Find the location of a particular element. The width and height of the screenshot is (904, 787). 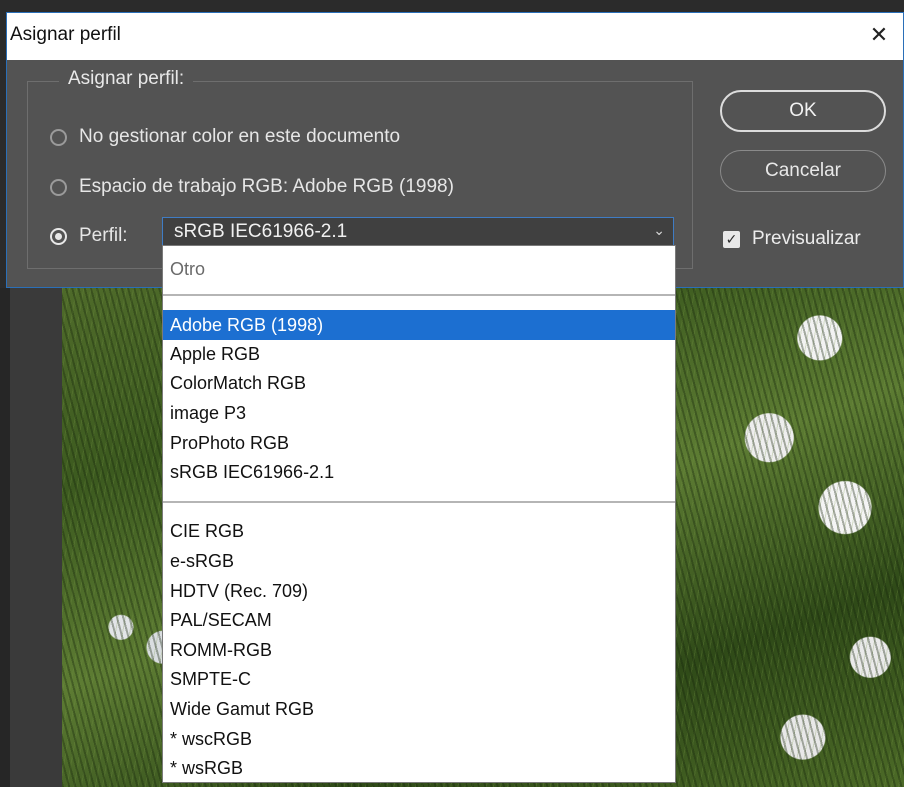

dropdown-item: SMPTE-C is located at coordinates (419, 679).